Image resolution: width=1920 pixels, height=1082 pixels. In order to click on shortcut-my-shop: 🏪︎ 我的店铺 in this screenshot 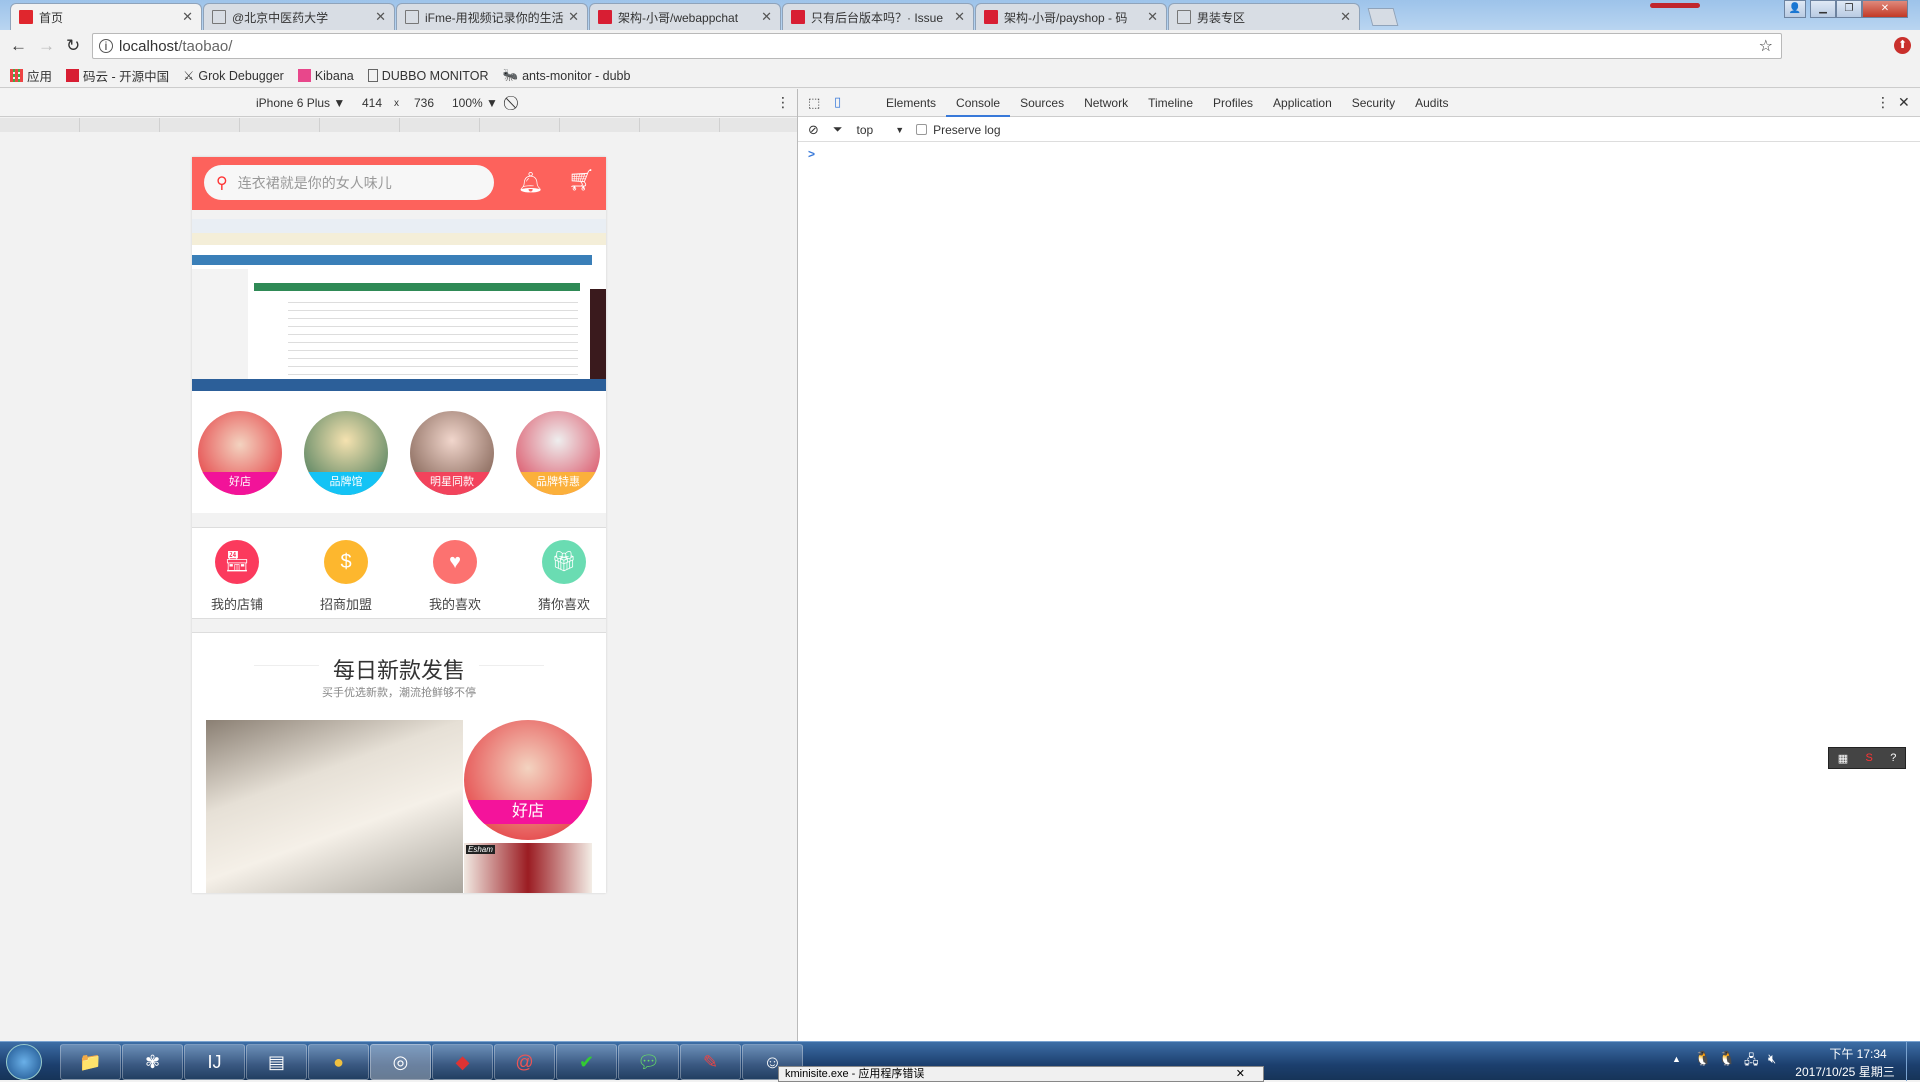, I will do `click(237, 576)`.